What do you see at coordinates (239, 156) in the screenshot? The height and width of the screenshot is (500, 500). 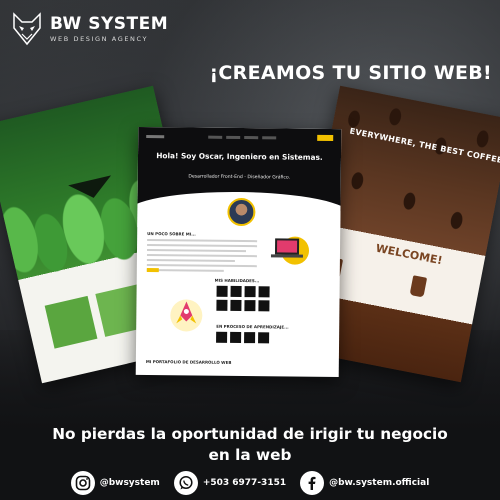 I see `portfolio-hero-title: Hola! Soy Oscar, Ingeniero en Sistemas.` at bounding box center [239, 156].